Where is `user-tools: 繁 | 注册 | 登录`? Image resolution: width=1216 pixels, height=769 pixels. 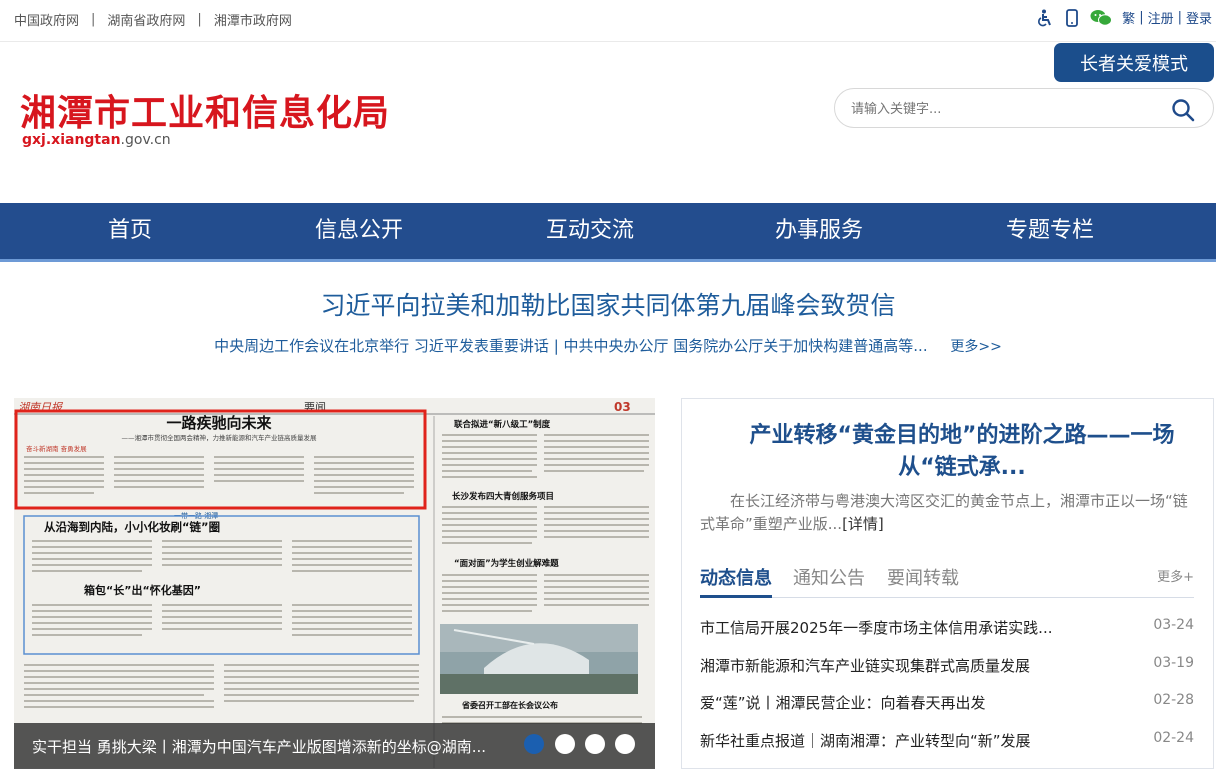 user-tools: 繁 | 注册 | 登录 is located at coordinates (1119, 17).